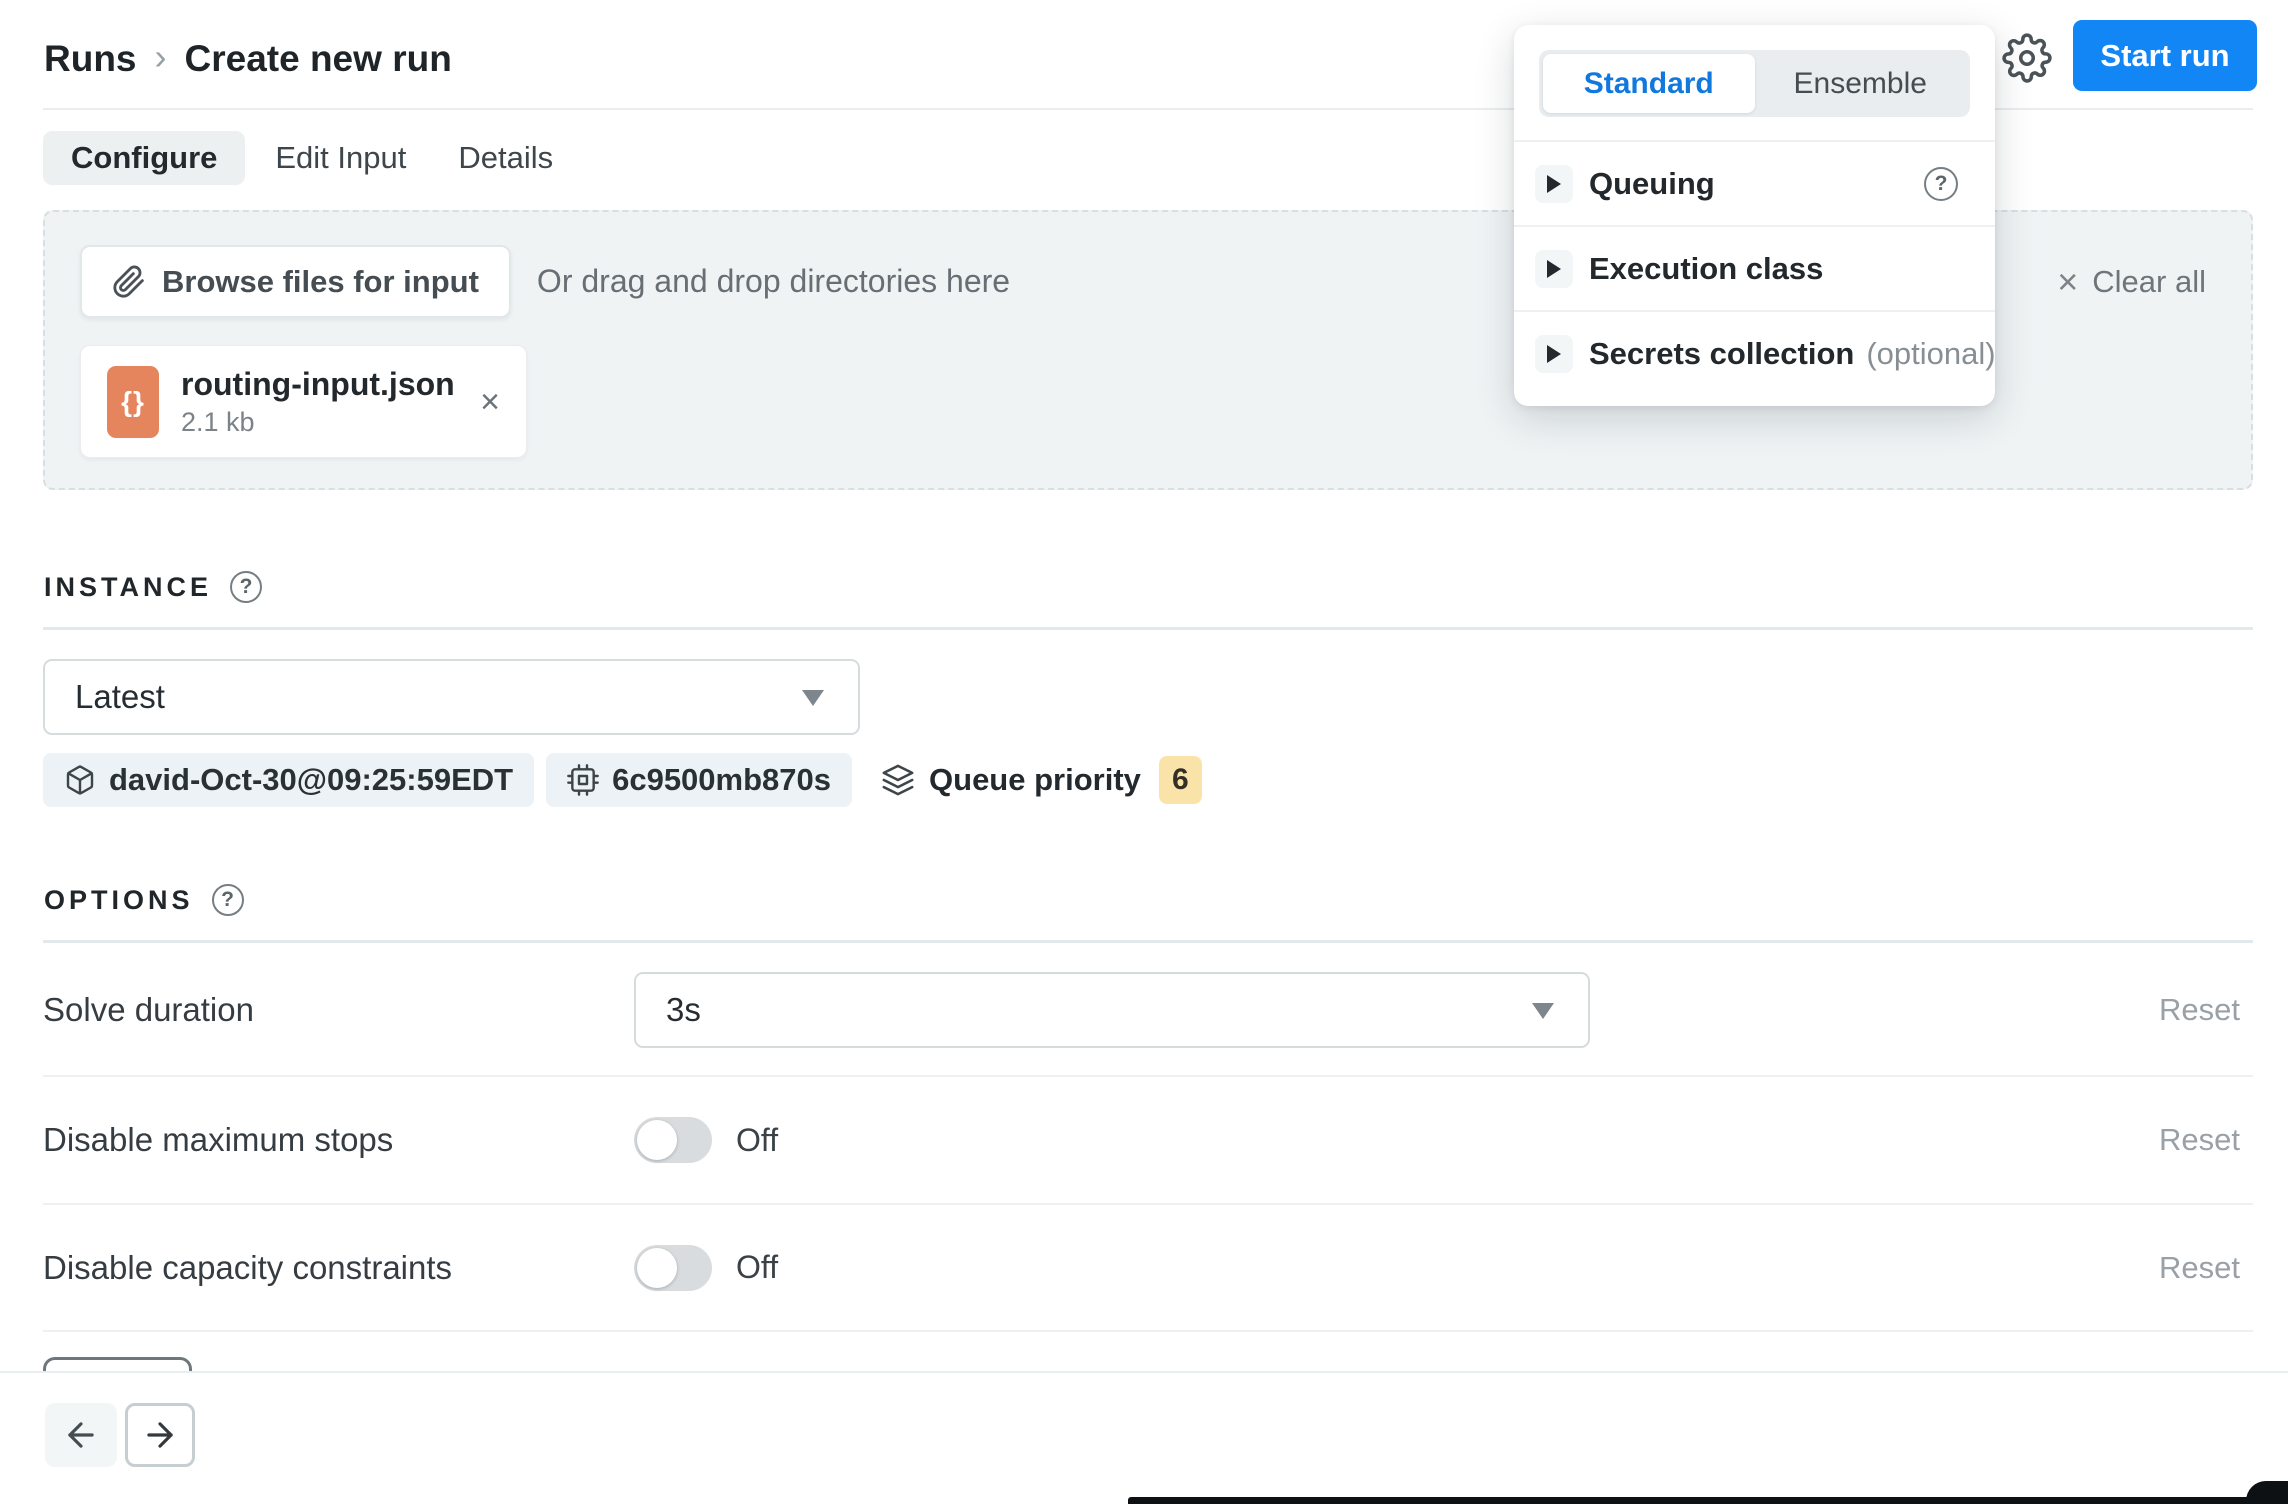 The width and height of the screenshot is (2288, 1504). Describe the element at coordinates (120, 696) in the screenshot. I see `instance-select-value: Latest` at that location.